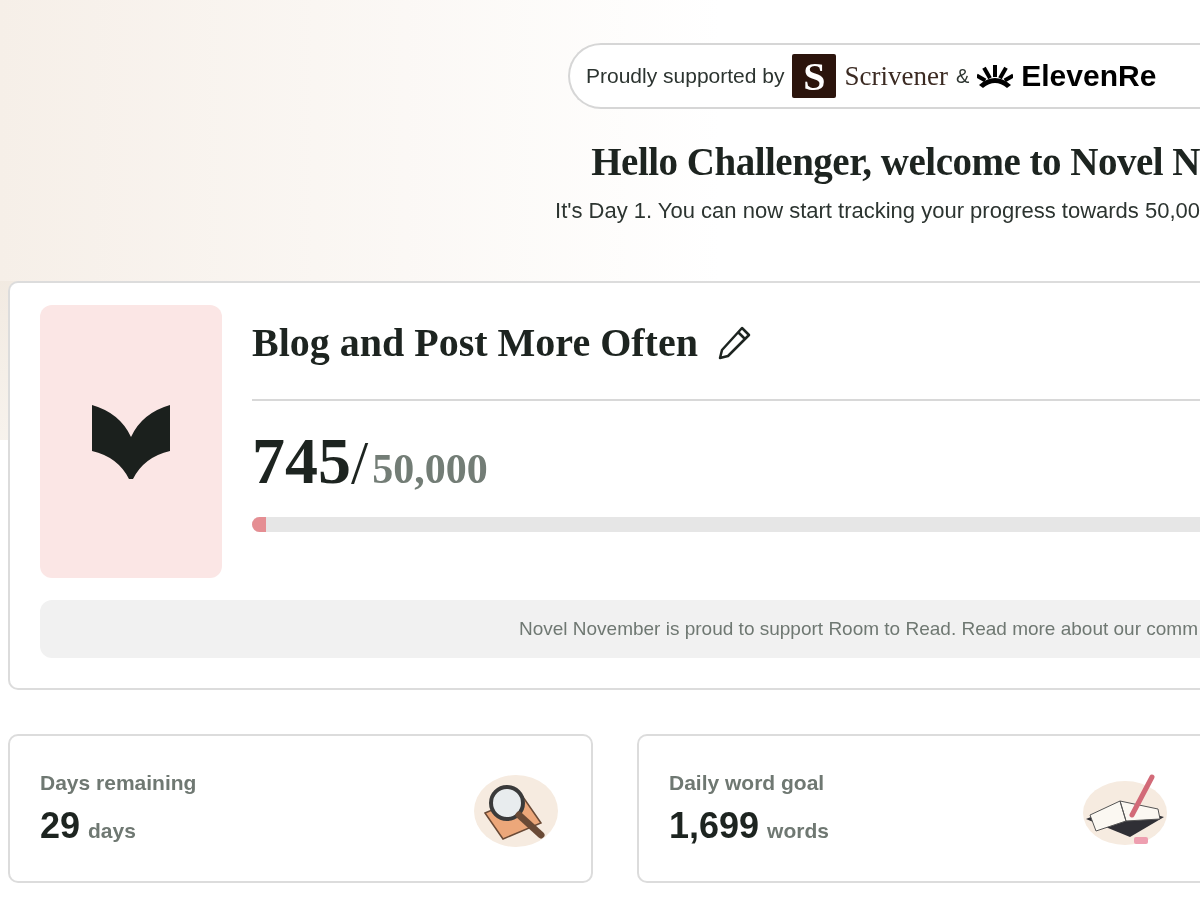 This screenshot has height=900, width=1200. Describe the element at coordinates (995, 76) in the screenshot. I see `burst-logo-icon` at that location.